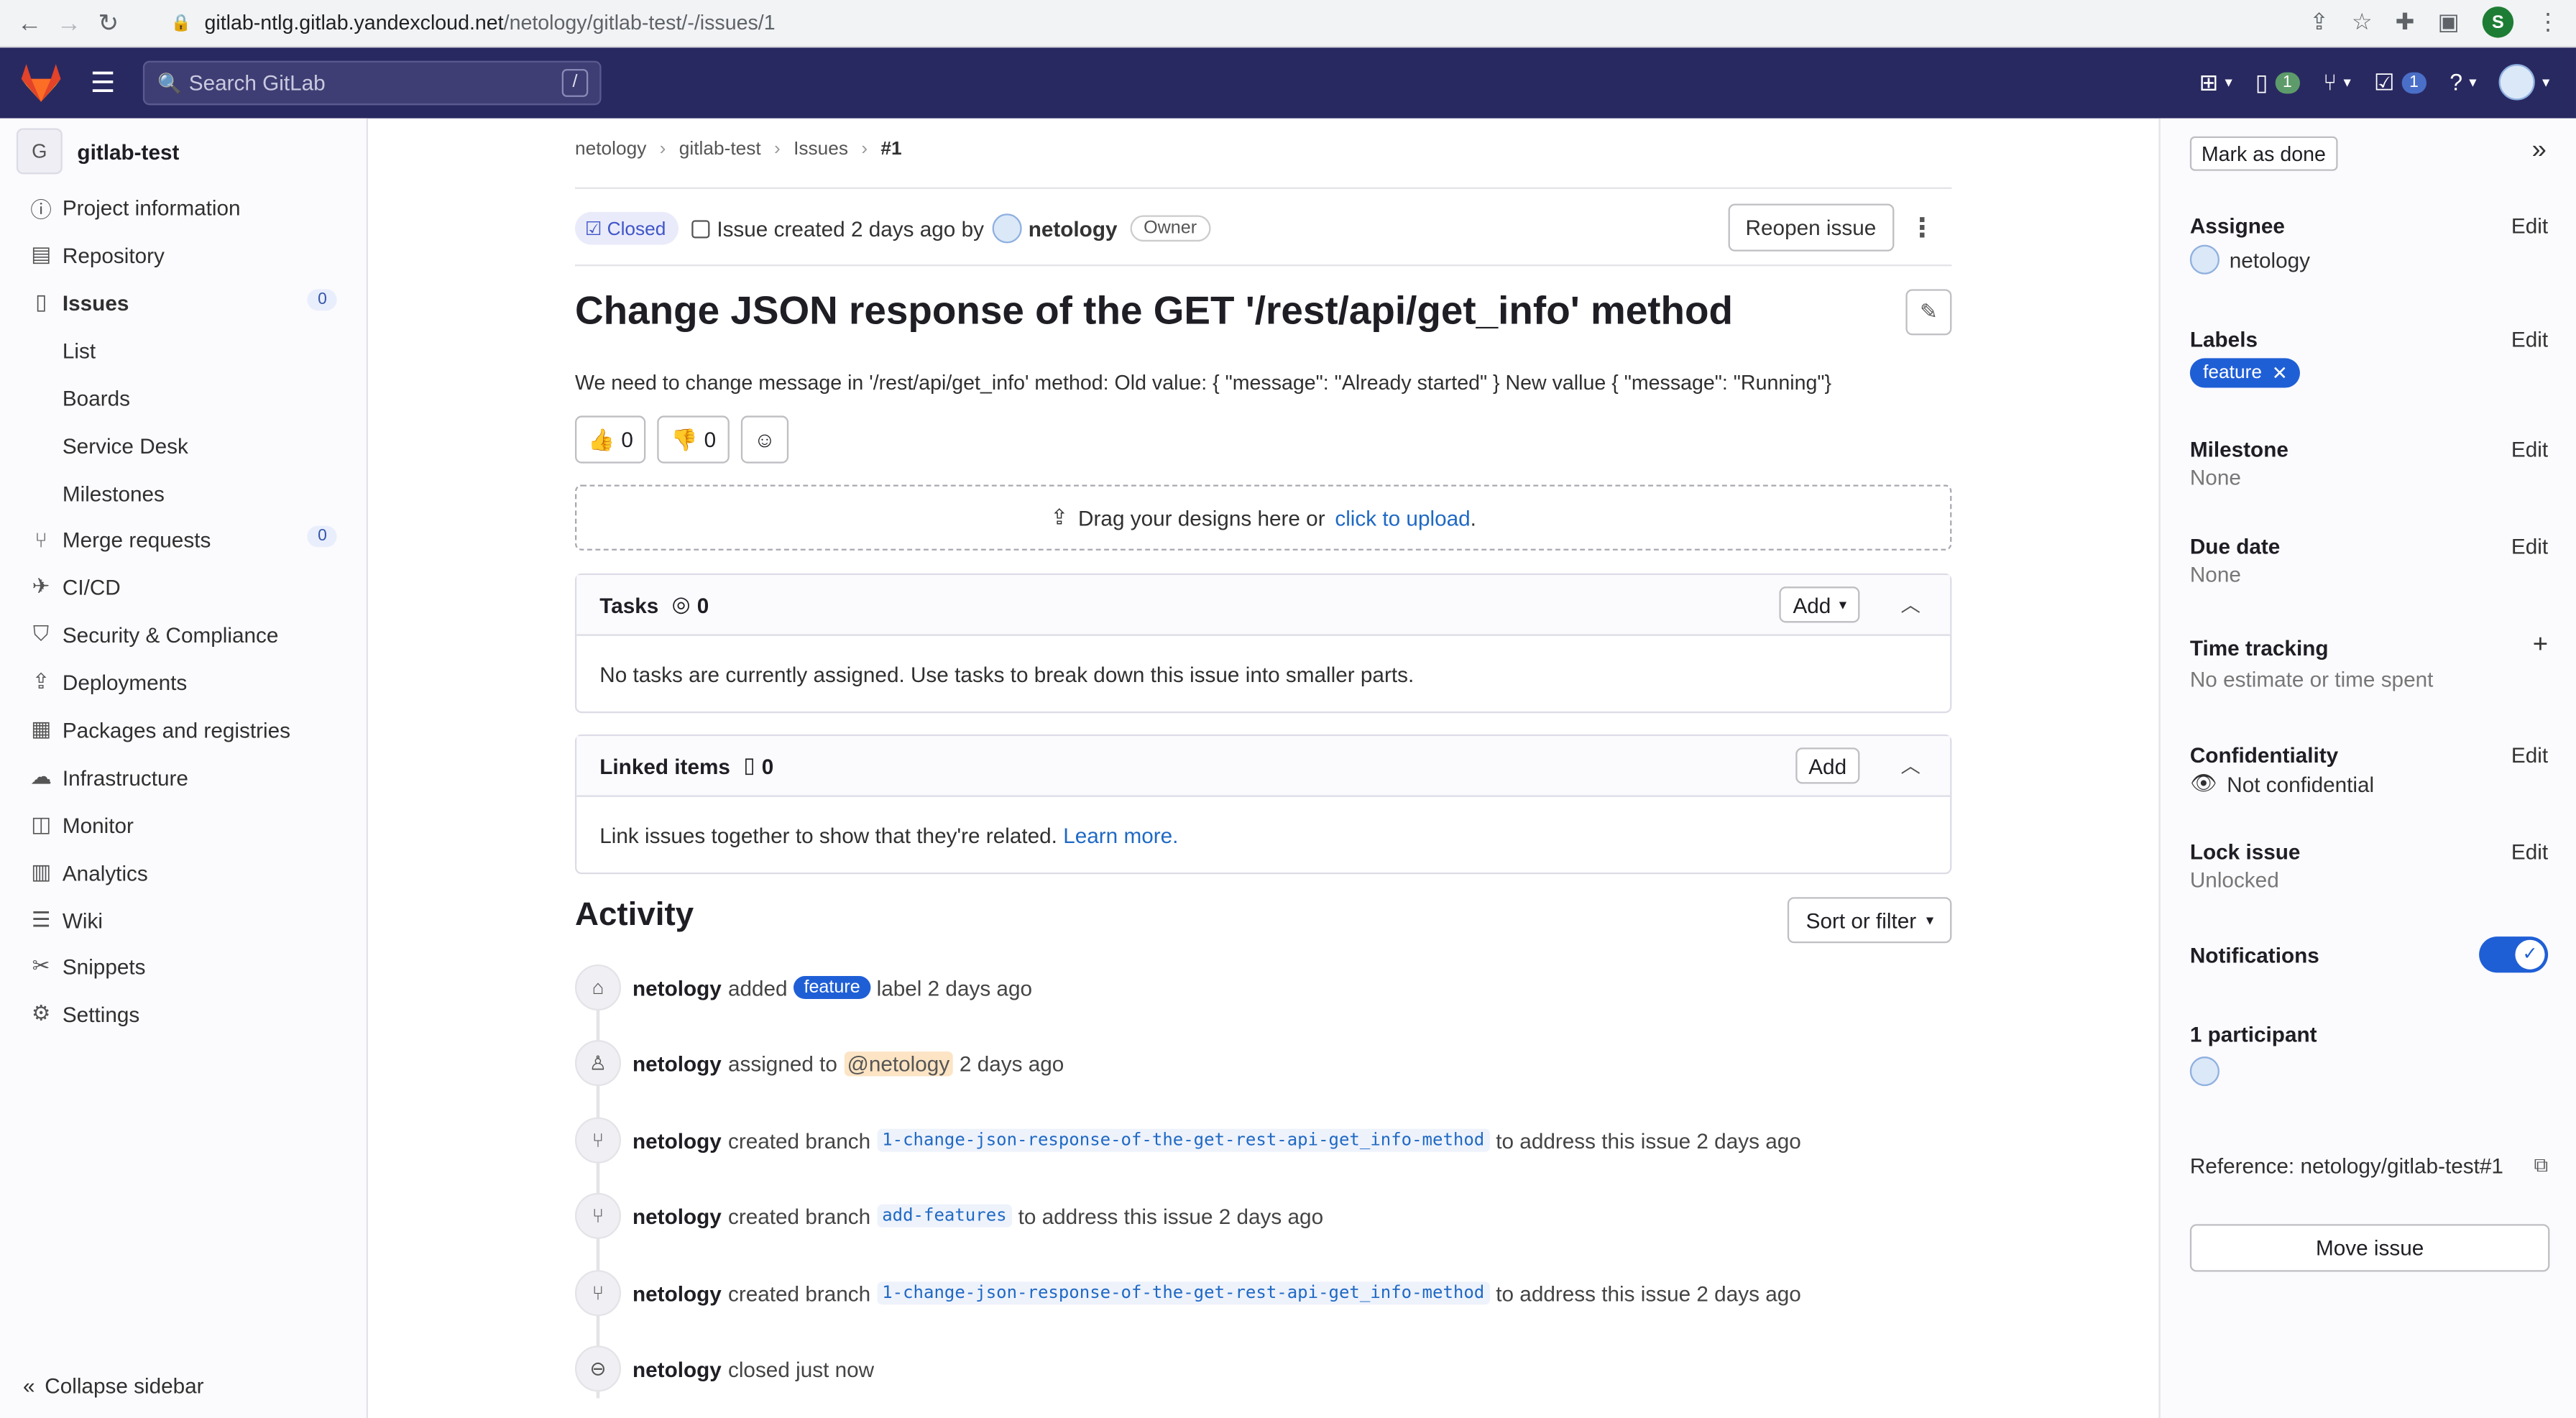 Image resolution: width=2576 pixels, height=1418 pixels. I want to click on collapse-right-sidebar-icon: », so click(2538, 151).